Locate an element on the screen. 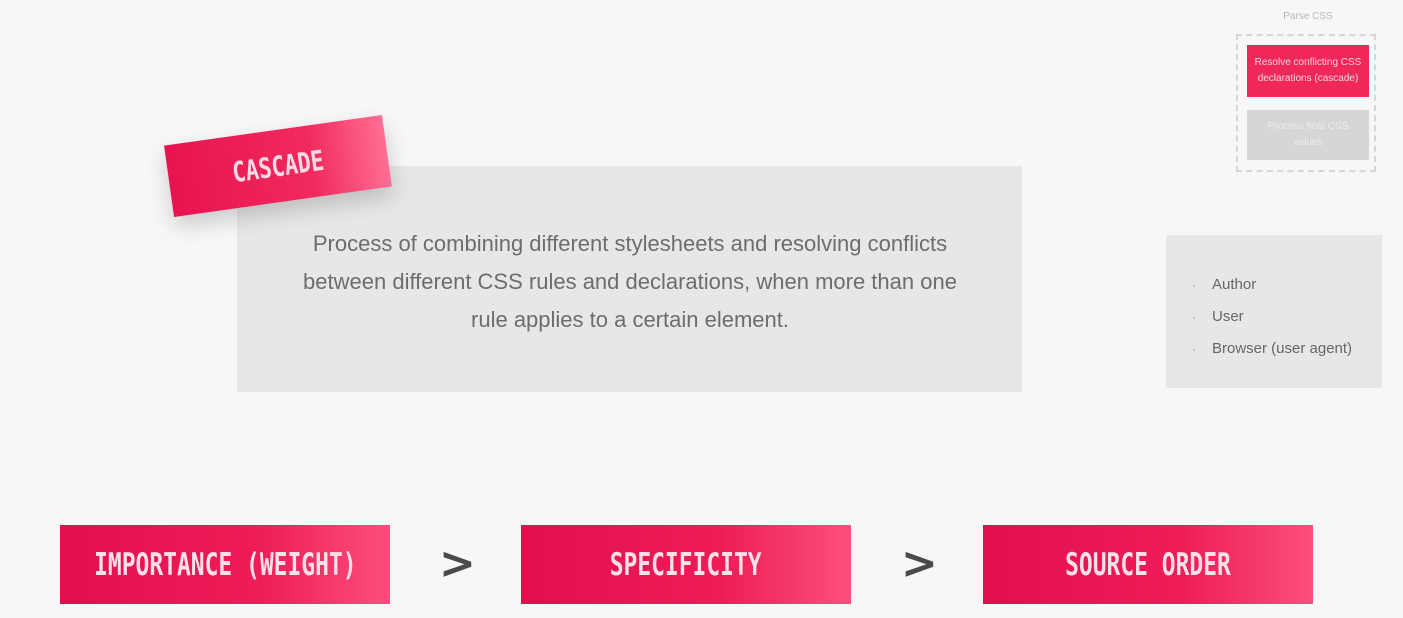  process-final-values-step: Process final CSS values is located at coordinates (1308, 135).